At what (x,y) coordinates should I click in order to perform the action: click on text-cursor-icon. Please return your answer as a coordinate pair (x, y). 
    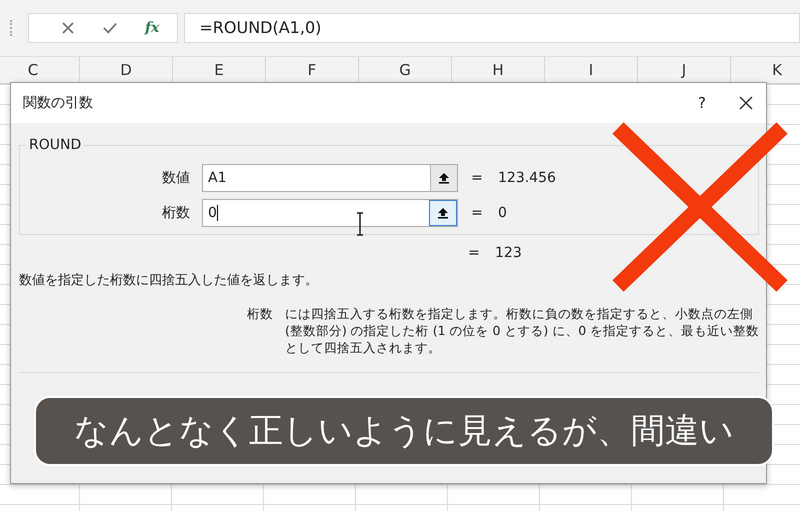
    Looking at the image, I should click on (360, 224).